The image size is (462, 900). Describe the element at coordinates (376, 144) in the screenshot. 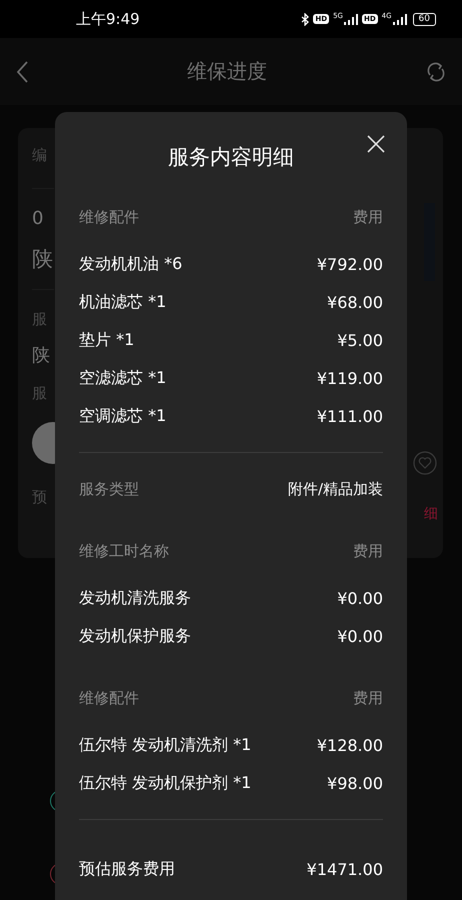

I see `close-icon` at that location.